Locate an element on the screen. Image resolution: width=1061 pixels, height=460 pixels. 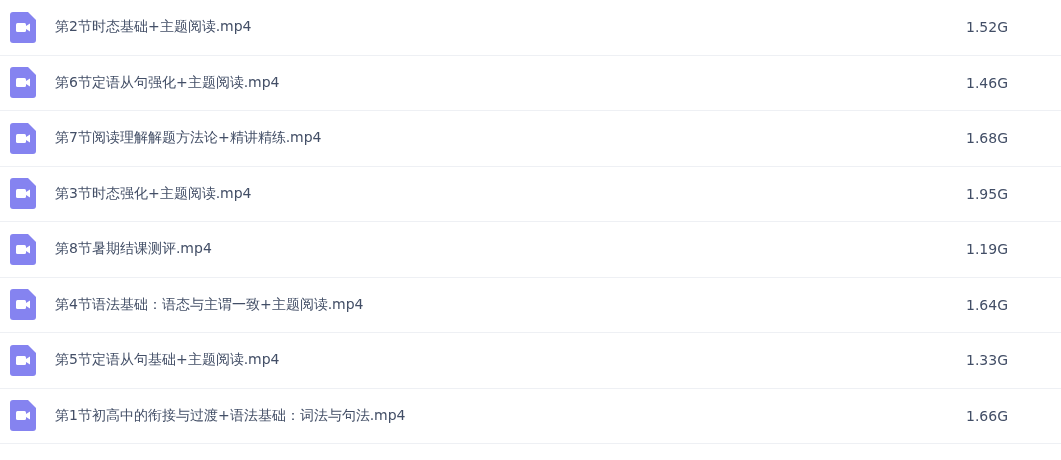
file-name: 第3节时态强化+主题阅读.mp4 is located at coordinates (154, 193).